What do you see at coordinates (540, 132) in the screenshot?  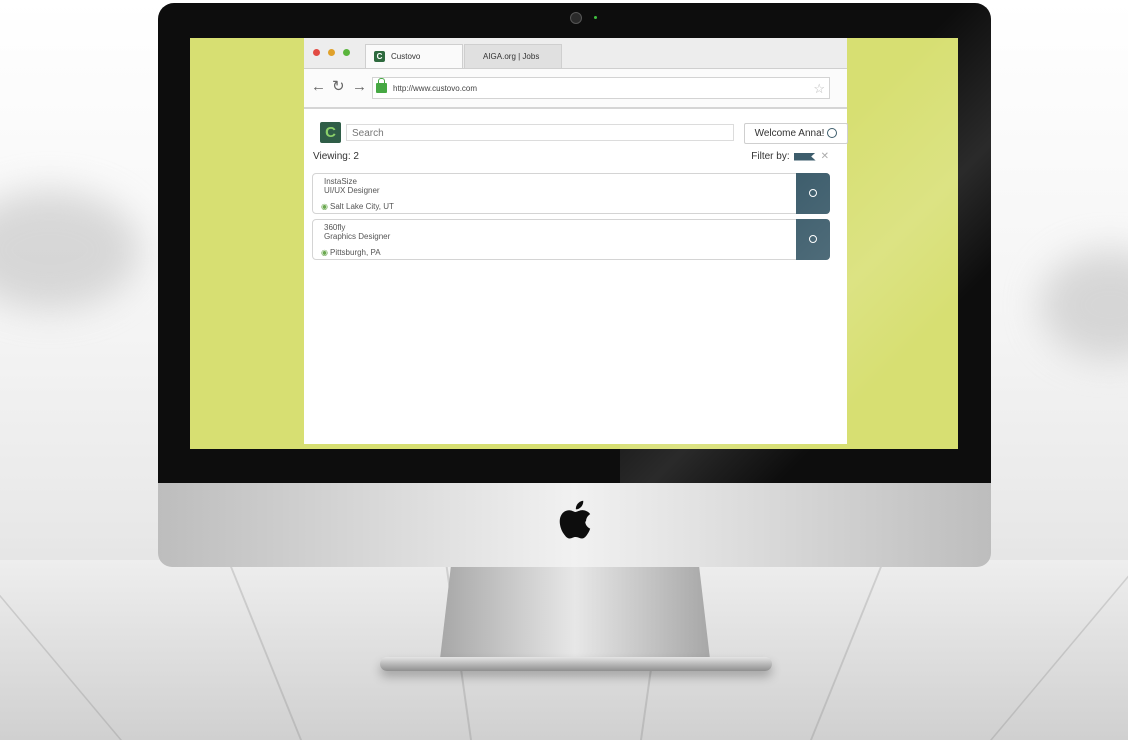 I see `search-input: Search` at bounding box center [540, 132].